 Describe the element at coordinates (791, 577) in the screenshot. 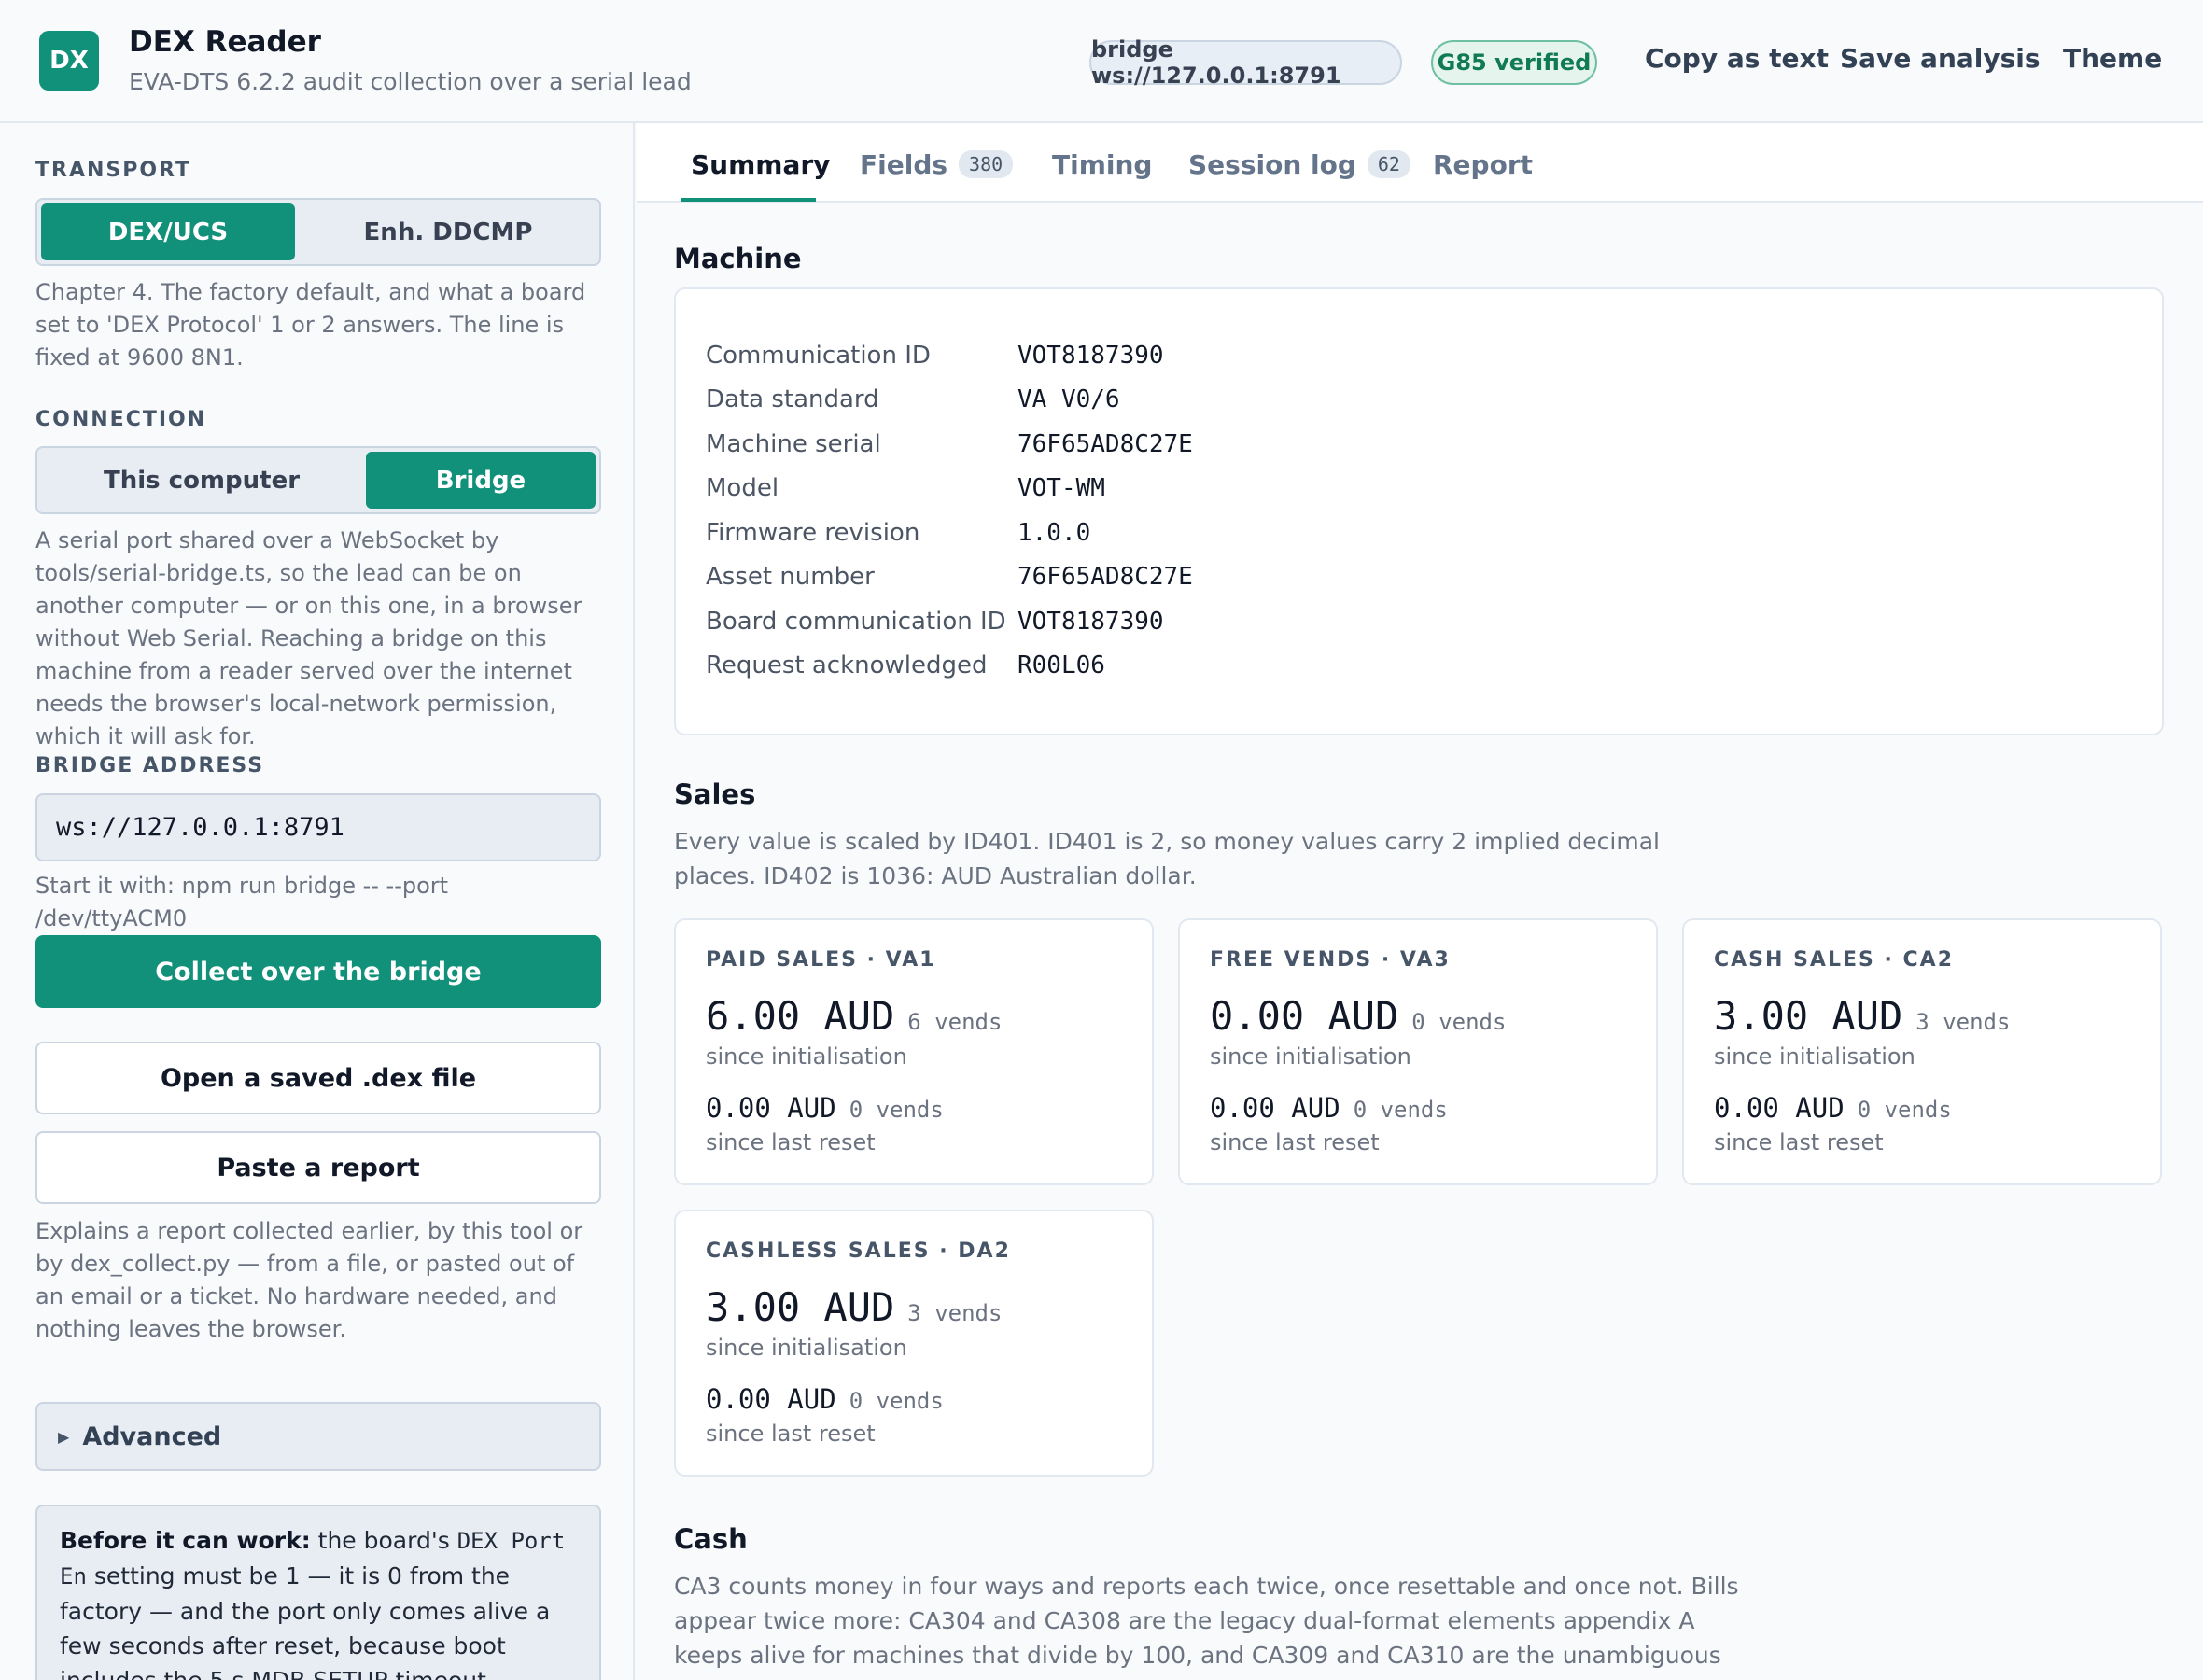

I see `machine-row-key: Asset number` at that location.